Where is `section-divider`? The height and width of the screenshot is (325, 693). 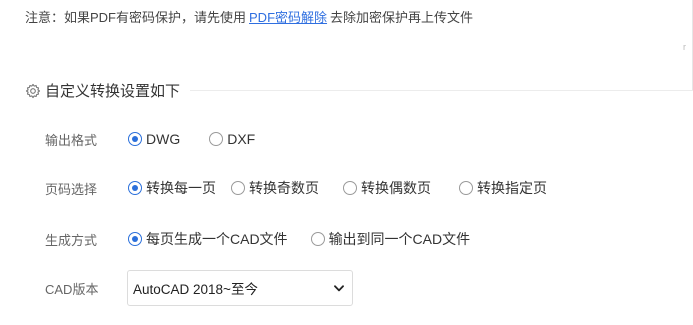
section-divider is located at coordinates (441, 90).